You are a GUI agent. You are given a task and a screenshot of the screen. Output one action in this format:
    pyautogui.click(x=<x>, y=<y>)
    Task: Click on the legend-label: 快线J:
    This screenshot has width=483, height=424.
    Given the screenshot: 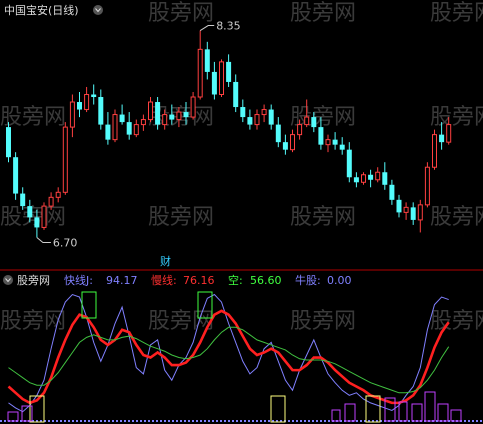 What is the action you would take?
    pyautogui.click(x=78, y=280)
    